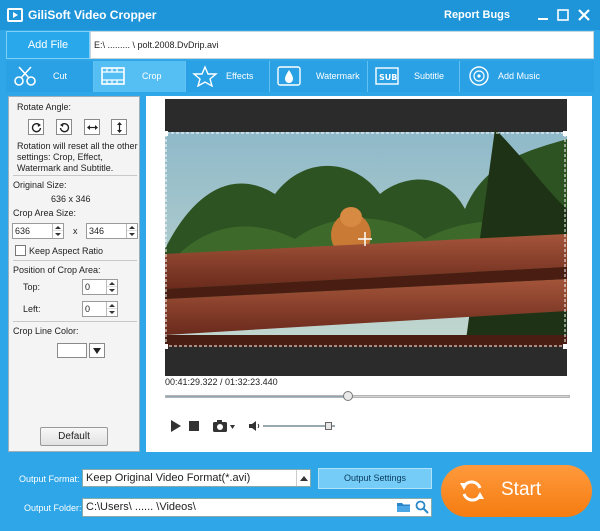 This screenshot has width=600, height=531. What do you see at coordinates (299, 426) in the screenshot?
I see `volume-slider` at bounding box center [299, 426].